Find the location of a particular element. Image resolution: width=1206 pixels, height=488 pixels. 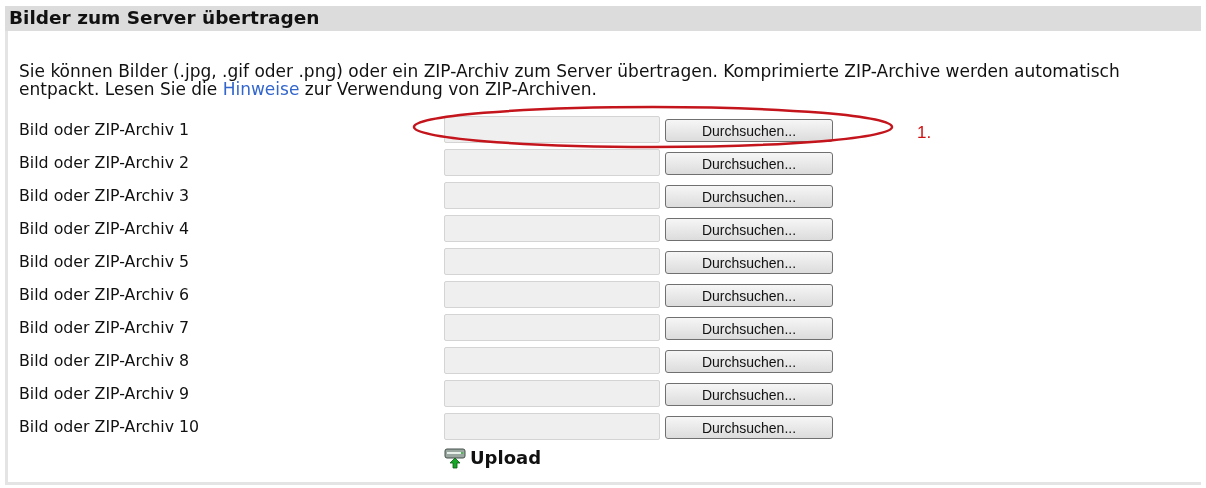

upload-button: Upload is located at coordinates (493, 457).